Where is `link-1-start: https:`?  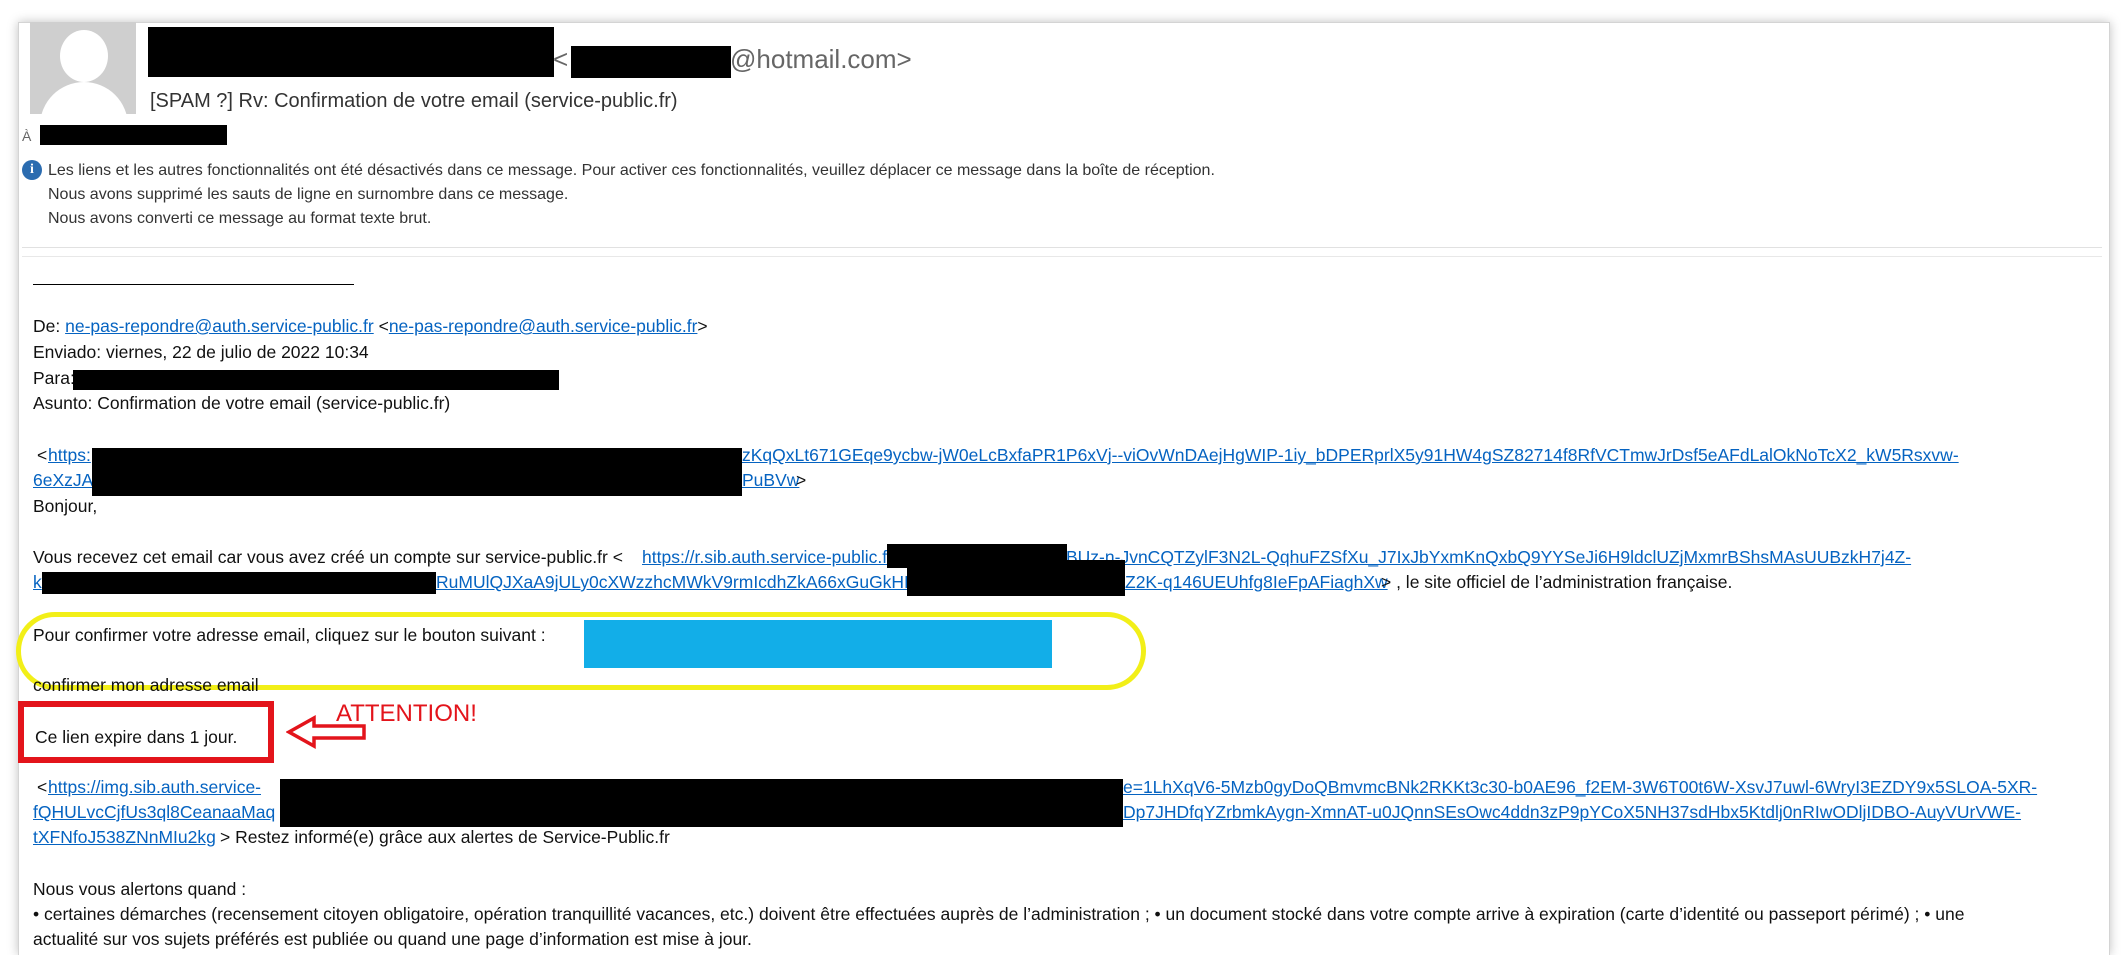
link-1-start: https: is located at coordinates (69, 455).